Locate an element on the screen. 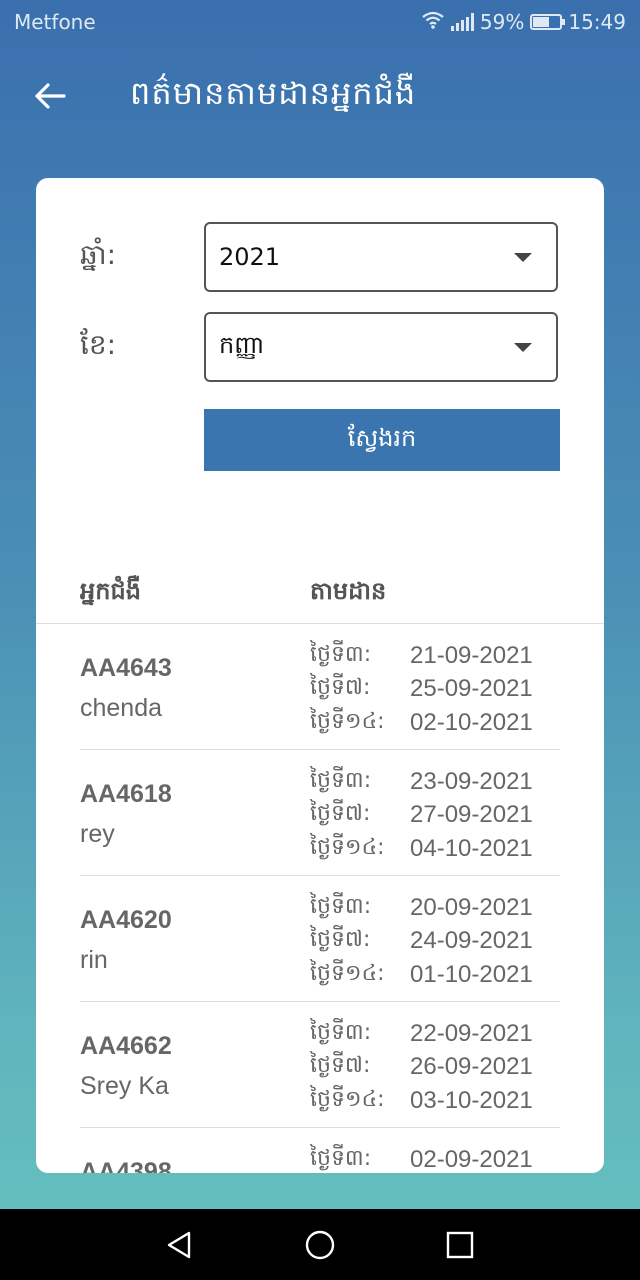 The image size is (640, 1280). followup-date-line: ថ្ងៃទី១៤: 03-10-2021 is located at coordinates (421, 1101).